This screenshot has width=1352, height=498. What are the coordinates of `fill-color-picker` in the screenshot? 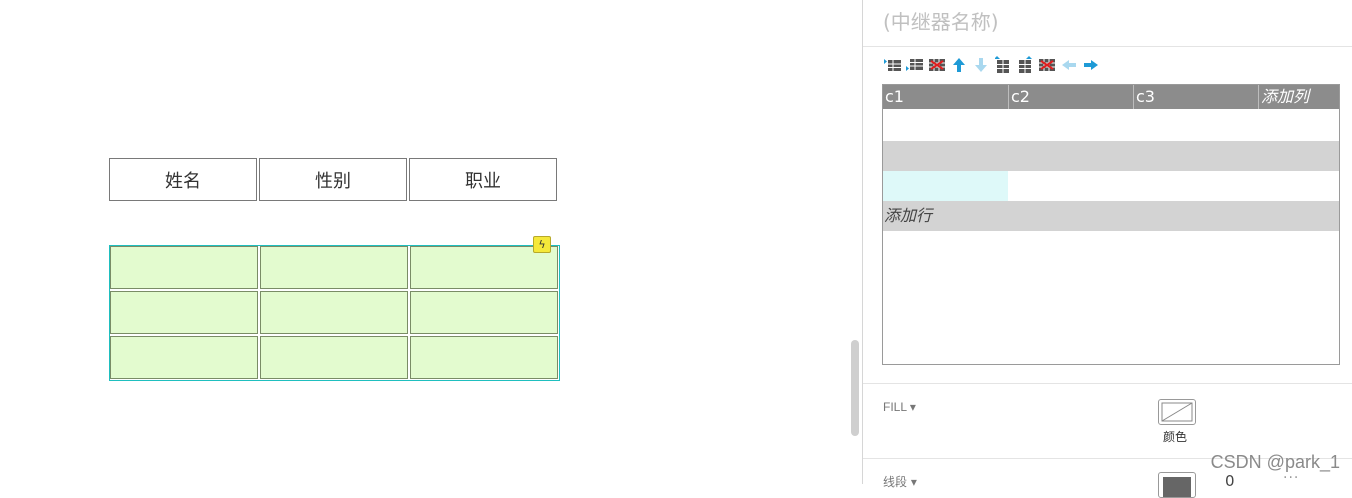 It's located at (1177, 412).